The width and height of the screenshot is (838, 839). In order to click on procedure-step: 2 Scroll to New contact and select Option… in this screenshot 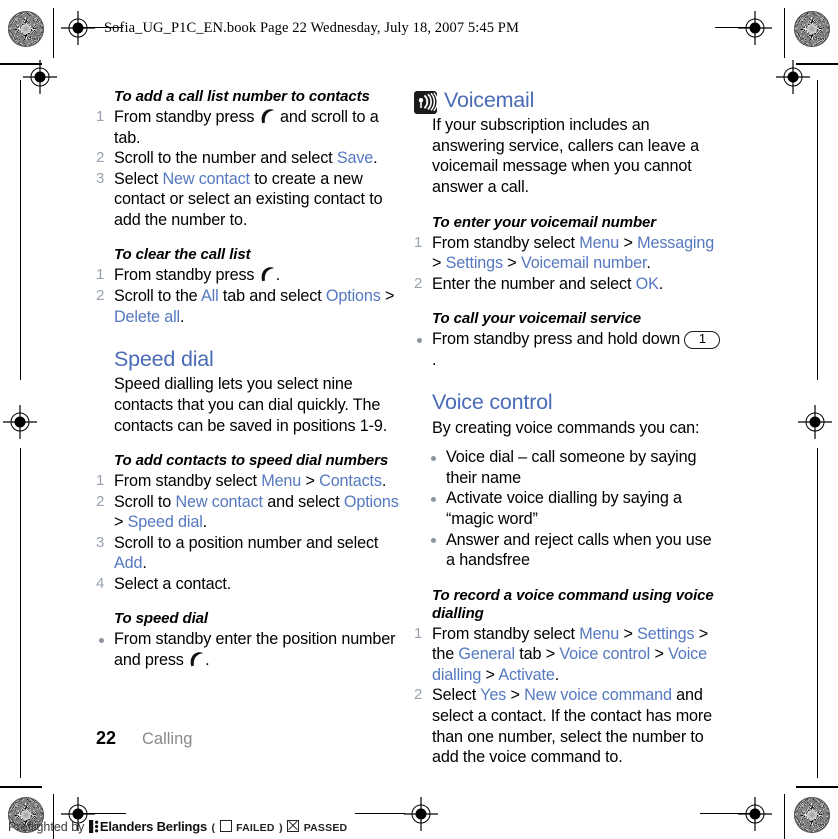, I will do `click(247, 512)`.